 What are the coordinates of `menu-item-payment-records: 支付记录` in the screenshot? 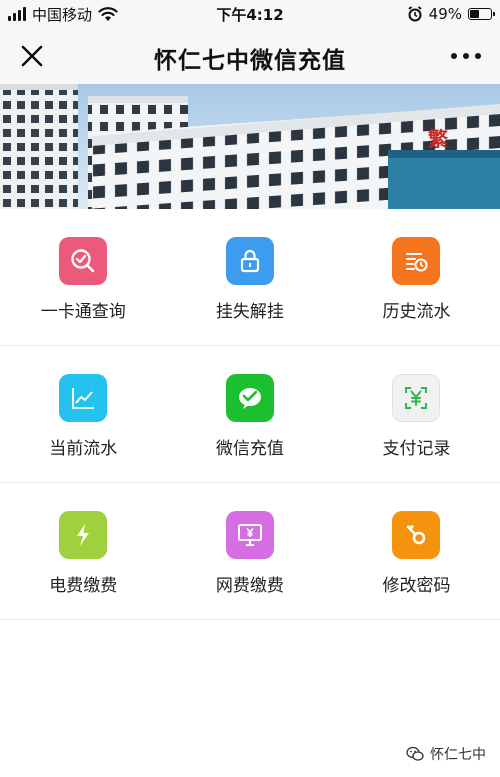 It's located at (416, 414).